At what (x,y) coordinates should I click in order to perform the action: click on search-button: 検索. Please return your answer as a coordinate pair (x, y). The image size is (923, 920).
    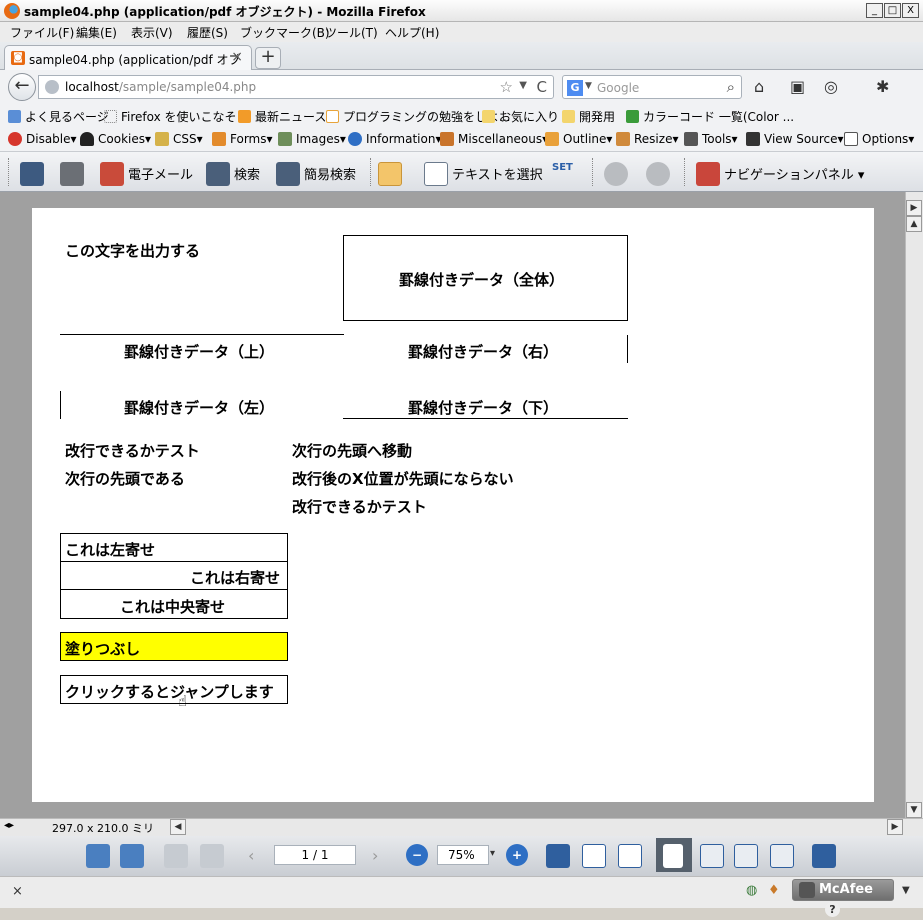
    Looking at the image, I should click on (233, 174).